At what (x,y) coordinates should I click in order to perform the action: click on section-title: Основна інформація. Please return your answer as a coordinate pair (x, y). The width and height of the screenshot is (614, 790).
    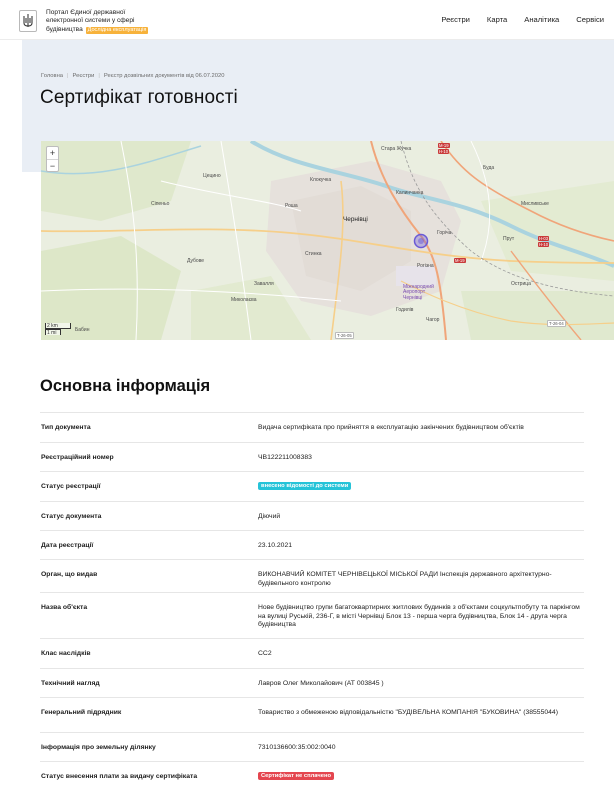
    Looking at the image, I should click on (125, 386).